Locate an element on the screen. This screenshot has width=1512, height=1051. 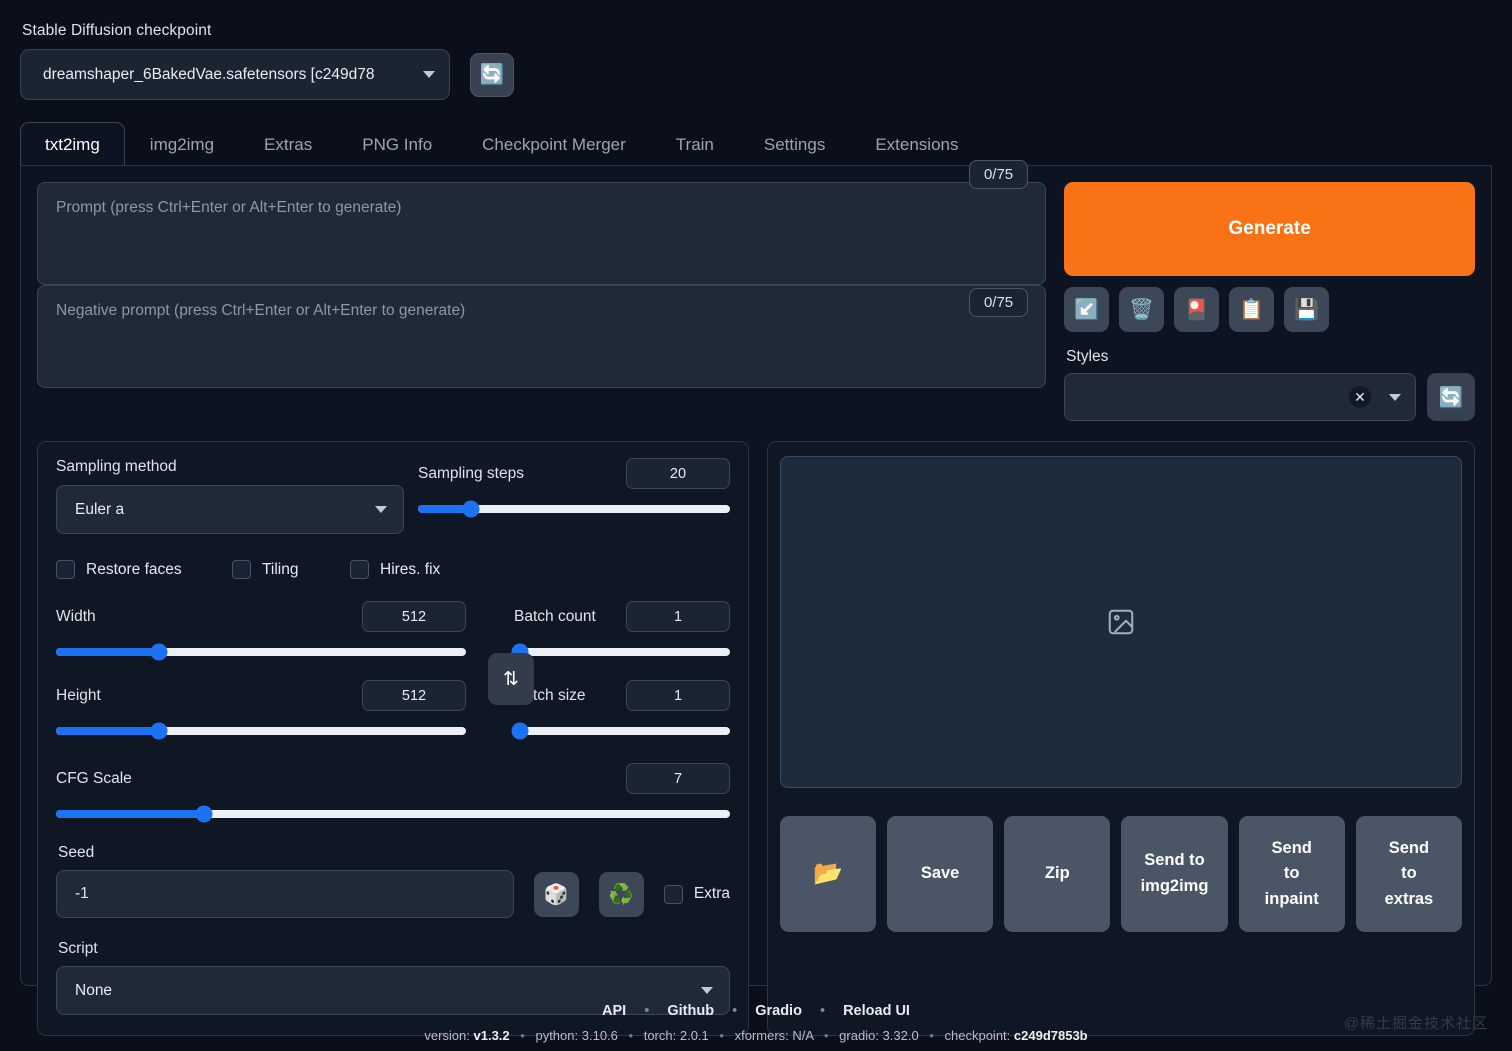
tab-img2img: img2img is located at coordinates (182, 144).